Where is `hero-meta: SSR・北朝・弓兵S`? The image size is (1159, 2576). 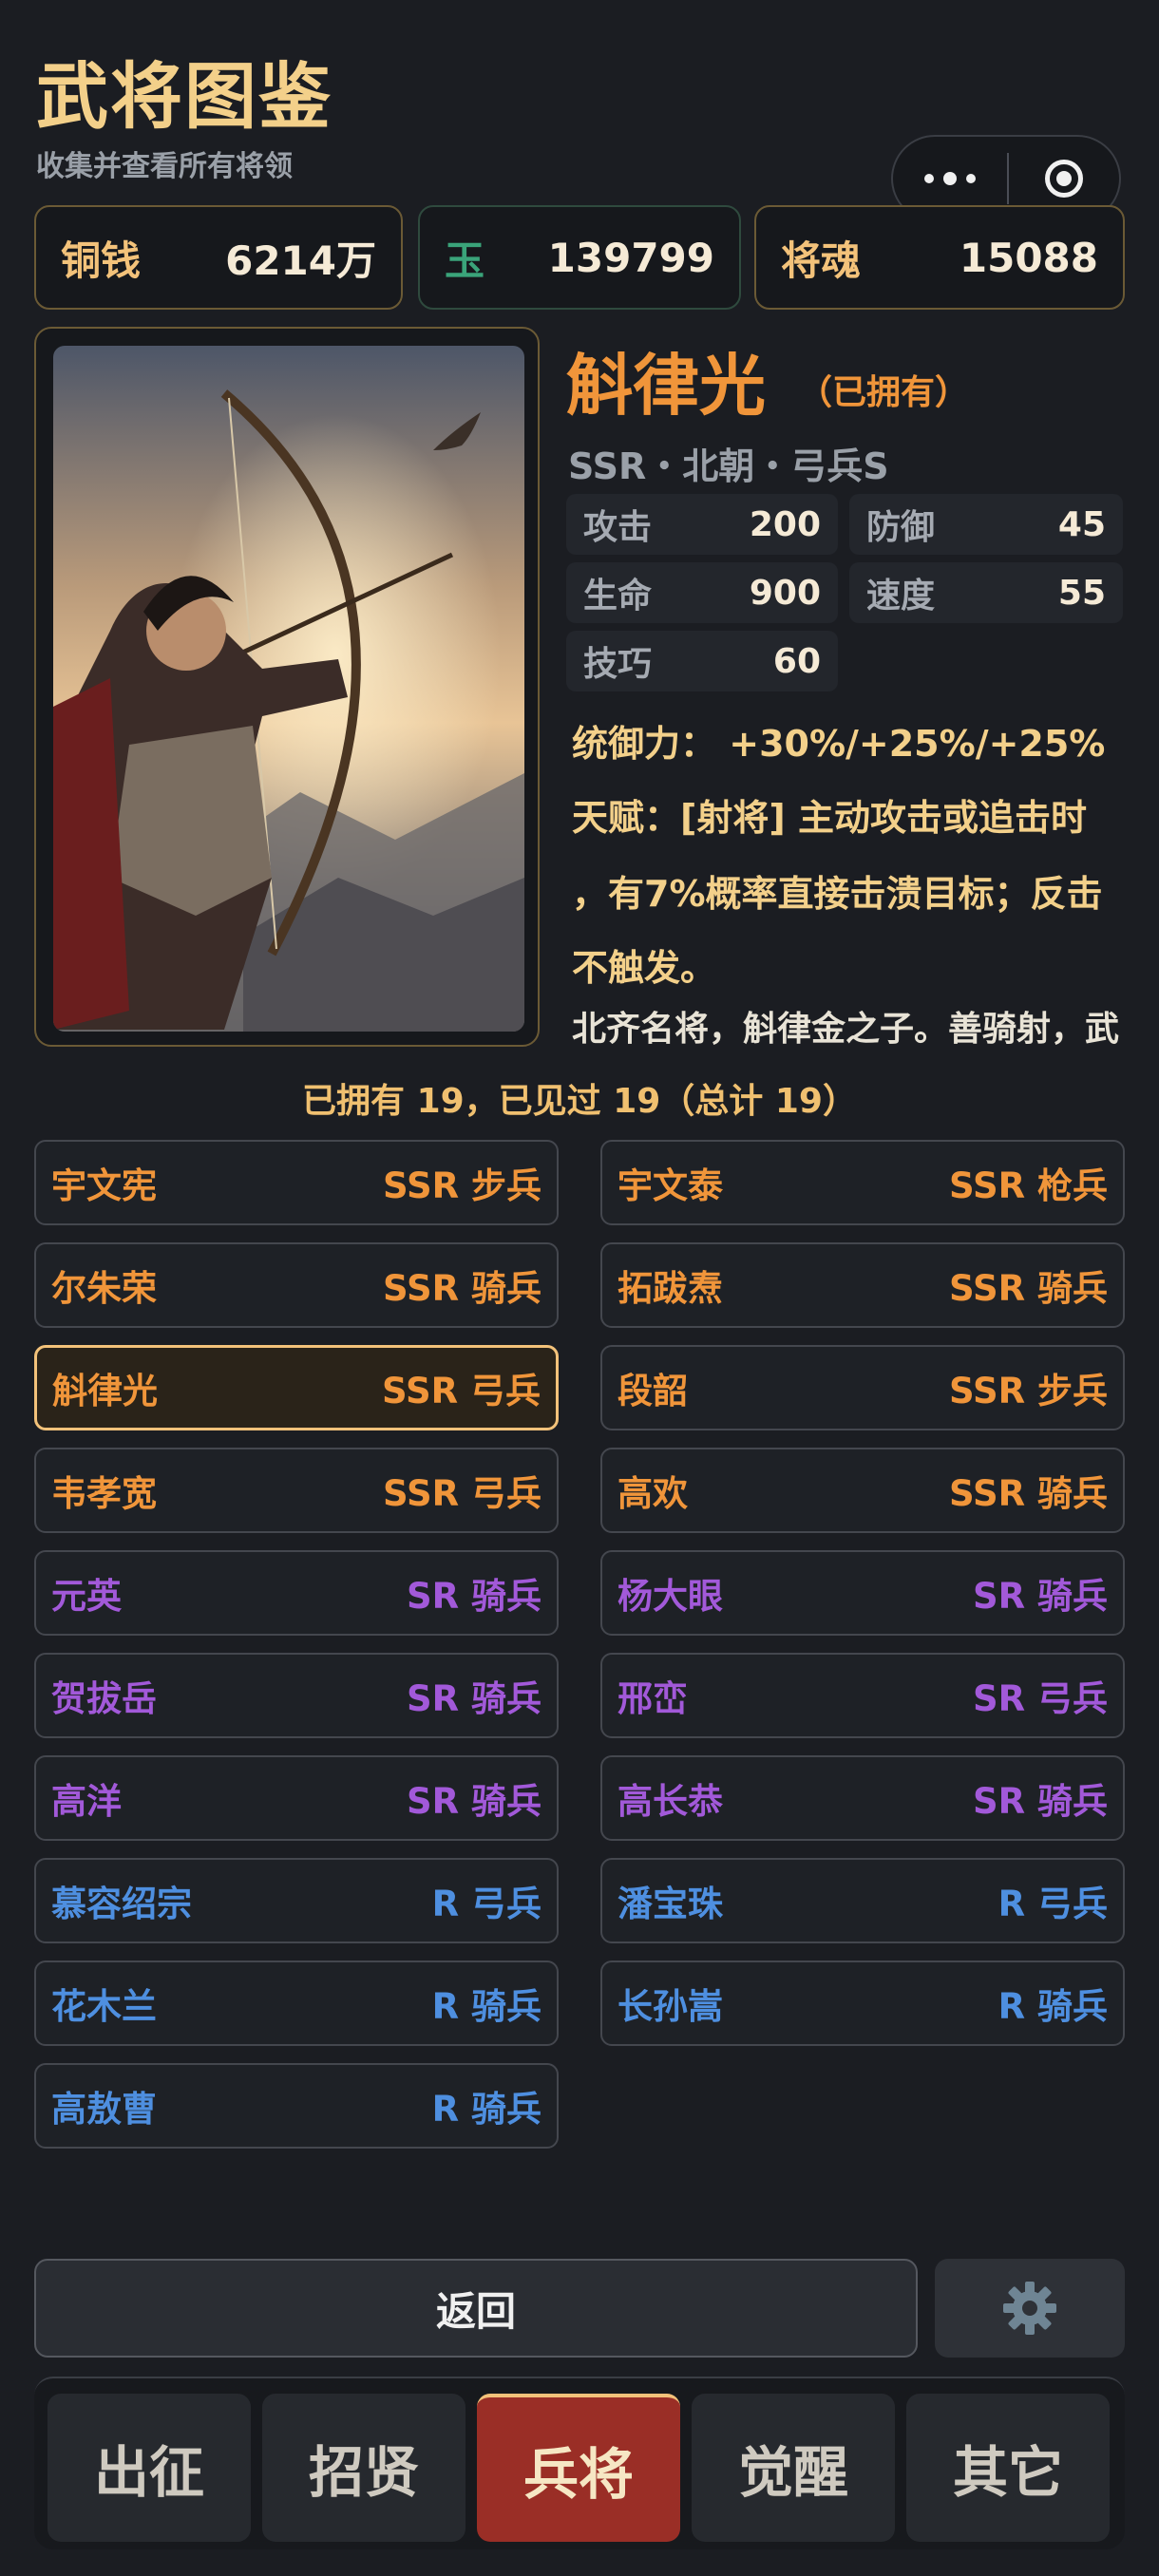 hero-meta: SSR・北朝・弓兵S is located at coordinates (728, 466).